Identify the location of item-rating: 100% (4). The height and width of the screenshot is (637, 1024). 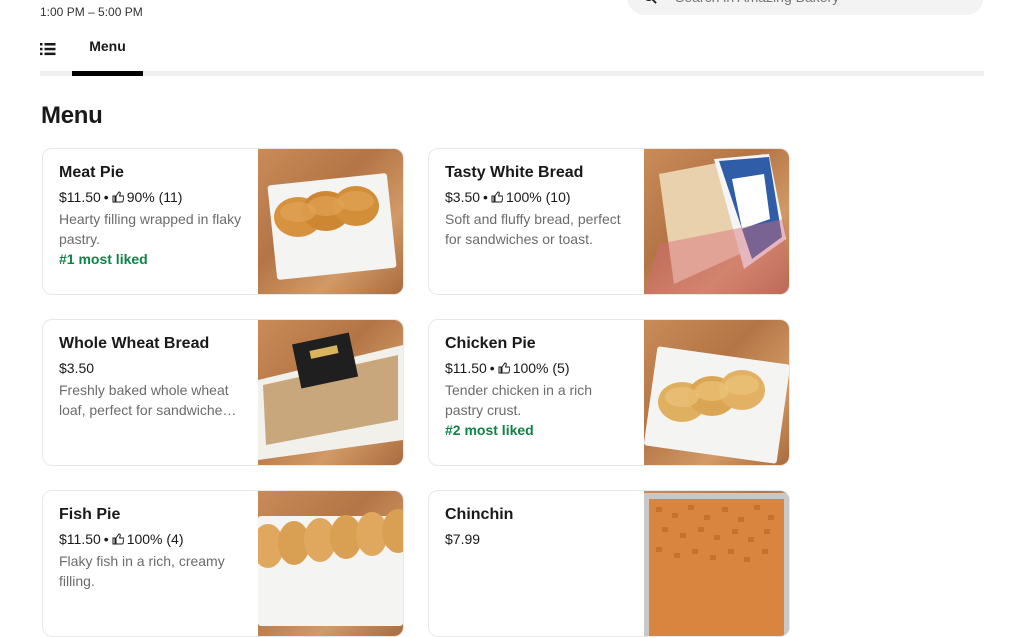
(155, 539).